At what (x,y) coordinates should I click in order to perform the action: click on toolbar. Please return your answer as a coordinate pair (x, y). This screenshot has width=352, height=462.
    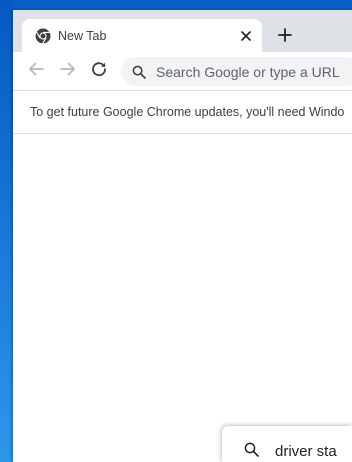
    Looking at the image, I should click on (182, 71).